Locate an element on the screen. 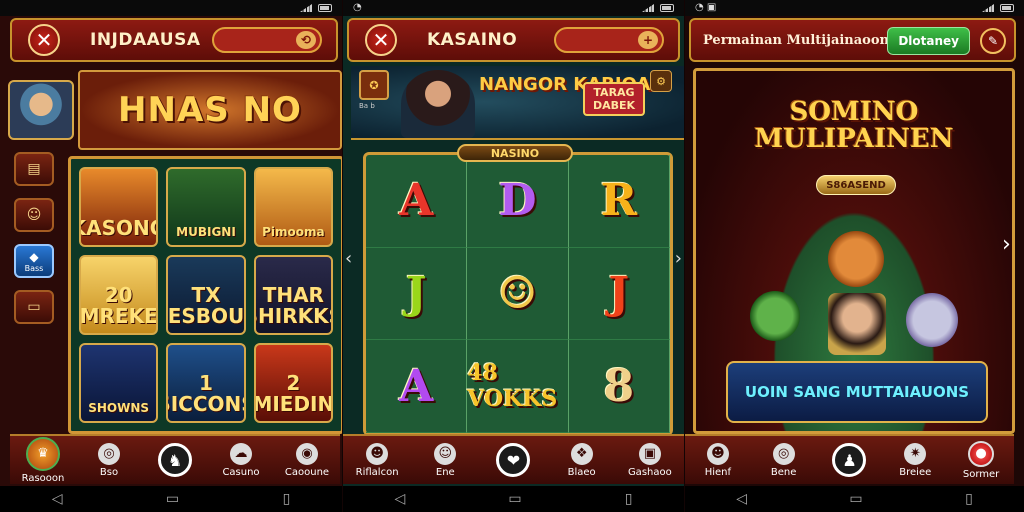 The height and width of the screenshot is (512, 1024). nav-item-riflalcon: ☻ Riflalcon is located at coordinates (377, 460).